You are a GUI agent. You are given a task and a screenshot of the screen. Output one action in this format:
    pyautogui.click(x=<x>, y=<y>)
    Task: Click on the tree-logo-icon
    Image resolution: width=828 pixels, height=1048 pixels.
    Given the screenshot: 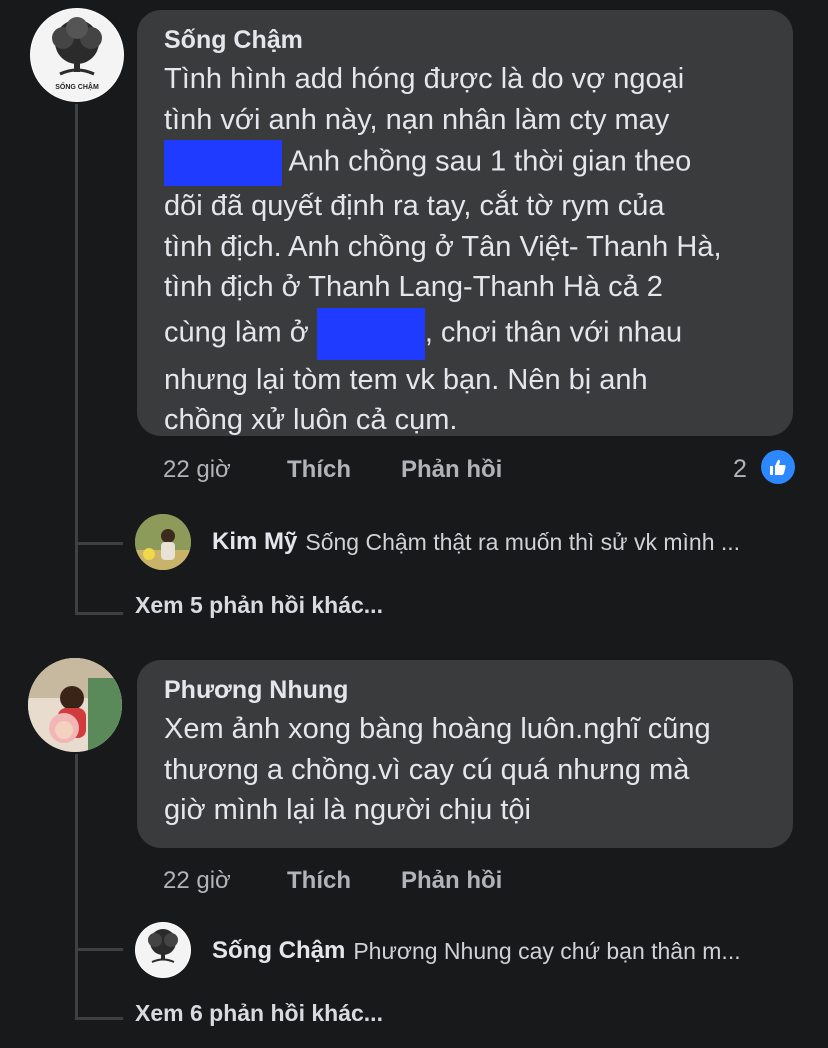 What is the action you would take?
    pyautogui.click(x=163, y=950)
    